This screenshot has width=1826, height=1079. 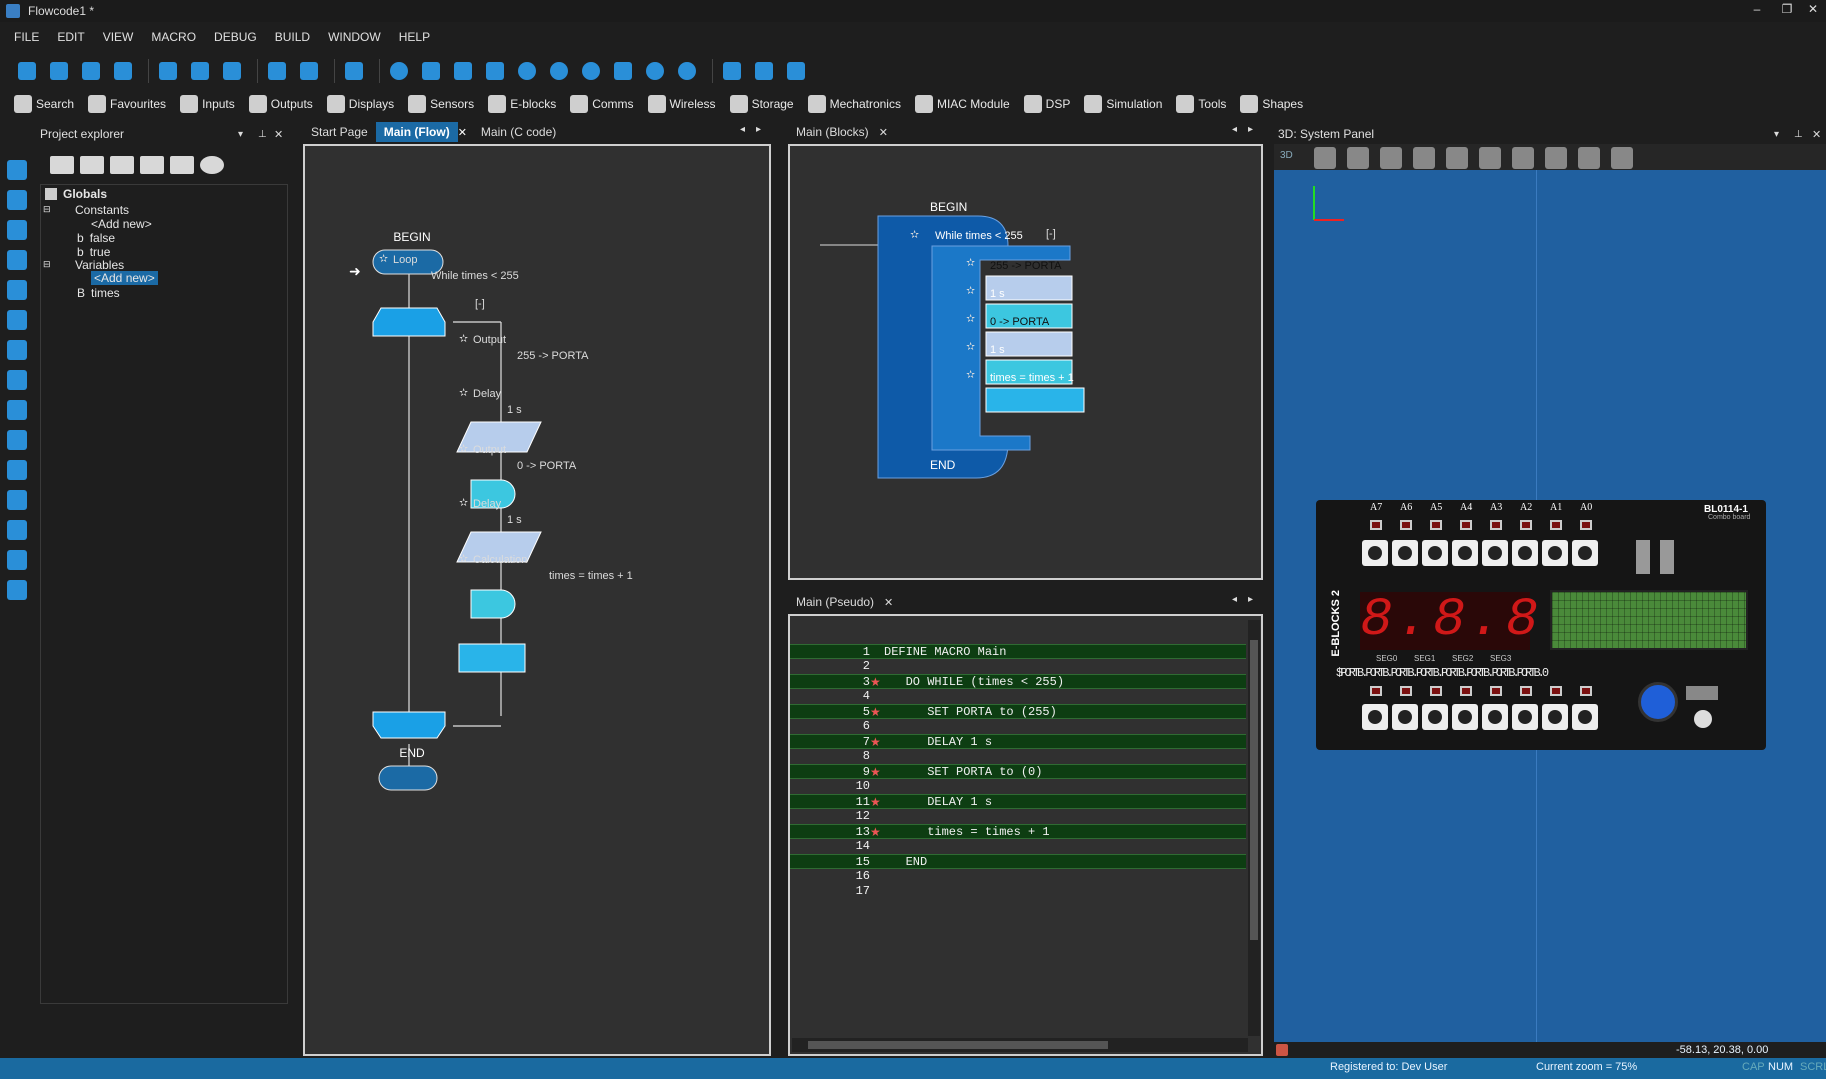 What do you see at coordinates (732, 71) in the screenshot?
I see `c-code-icon` at bounding box center [732, 71].